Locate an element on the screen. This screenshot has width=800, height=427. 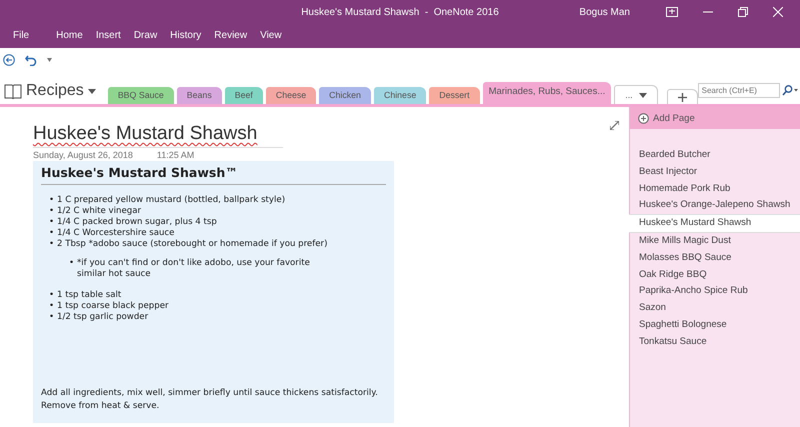
undo-icon is located at coordinates (31, 60).